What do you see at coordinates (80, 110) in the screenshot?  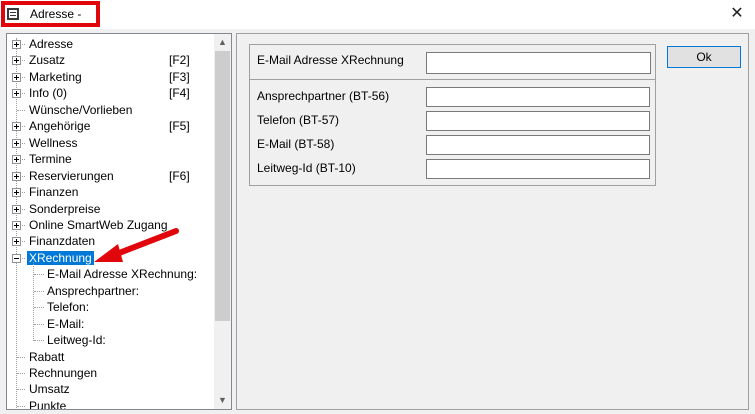 I see `tree-item-label: Wünsche/Vorlieben` at bounding box center [80, 110].